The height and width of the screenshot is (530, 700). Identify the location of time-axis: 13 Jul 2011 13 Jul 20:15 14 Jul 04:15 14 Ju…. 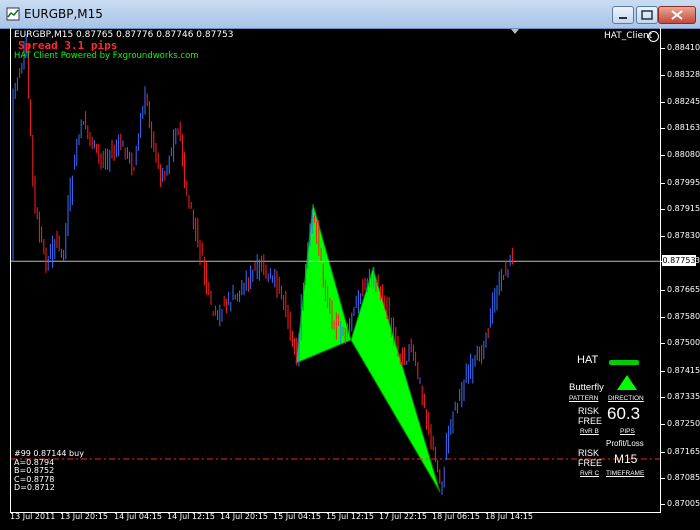
(335, 521).